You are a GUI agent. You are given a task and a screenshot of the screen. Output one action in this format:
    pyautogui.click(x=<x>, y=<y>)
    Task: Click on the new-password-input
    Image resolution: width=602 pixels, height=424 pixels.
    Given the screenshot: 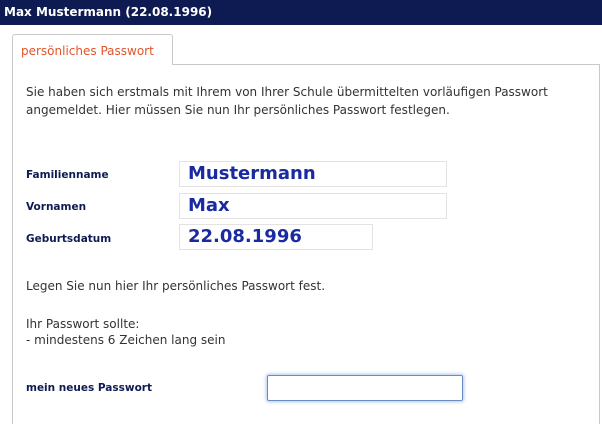 What is the action you would take?
    pyautogui.click(x=365, y=388)
    